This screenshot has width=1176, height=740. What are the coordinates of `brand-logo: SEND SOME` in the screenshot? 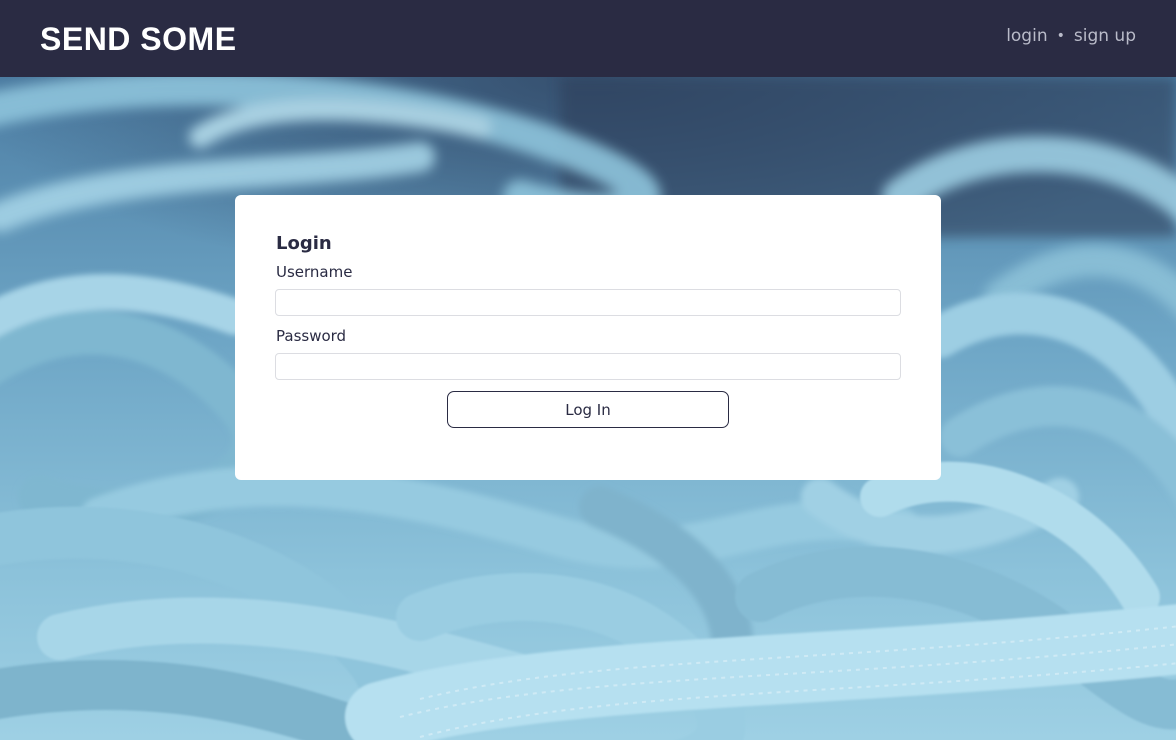 It's located at (138, 39).